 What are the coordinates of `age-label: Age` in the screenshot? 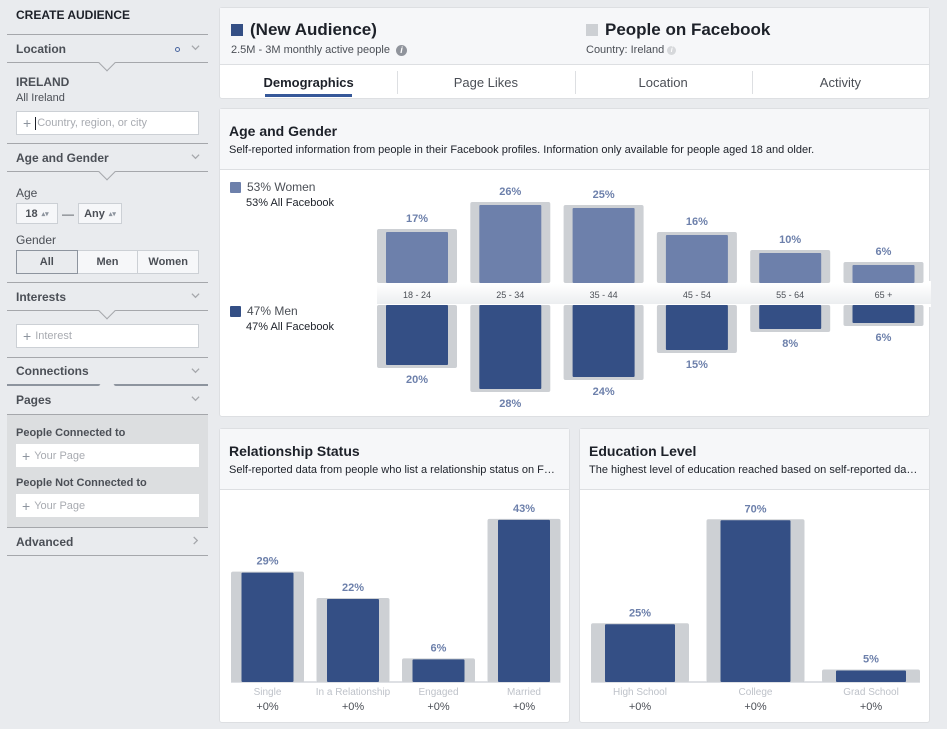 It's located at (27, 193).